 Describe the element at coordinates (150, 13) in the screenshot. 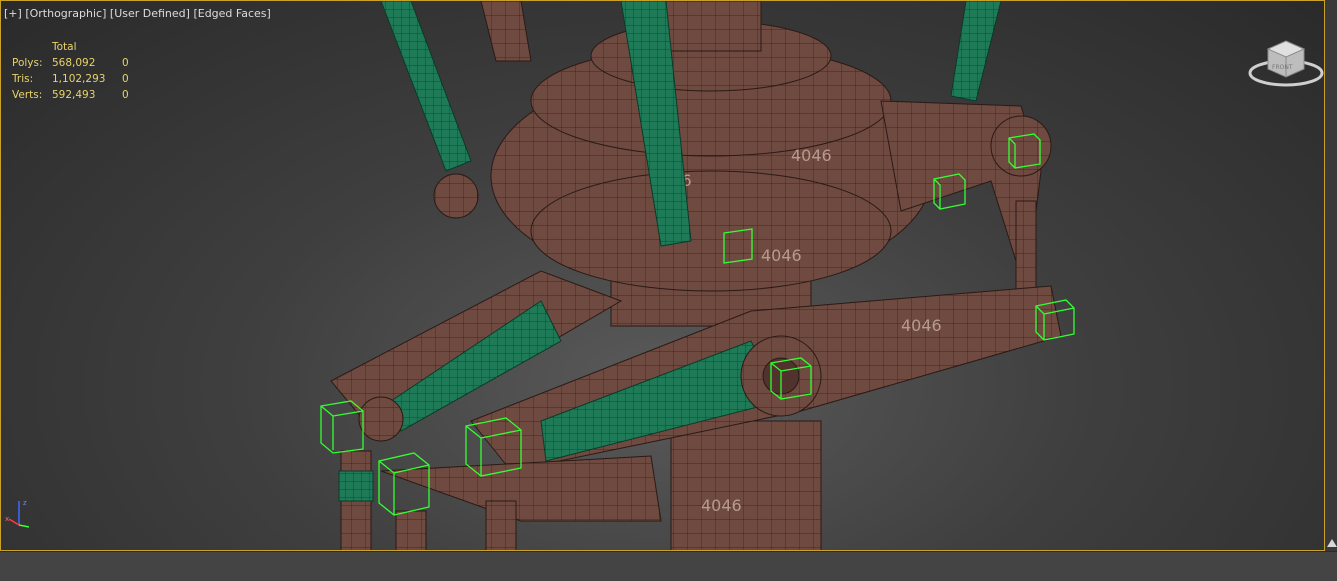

I see `viewport-shading-menu: [User Defined]` at that location.